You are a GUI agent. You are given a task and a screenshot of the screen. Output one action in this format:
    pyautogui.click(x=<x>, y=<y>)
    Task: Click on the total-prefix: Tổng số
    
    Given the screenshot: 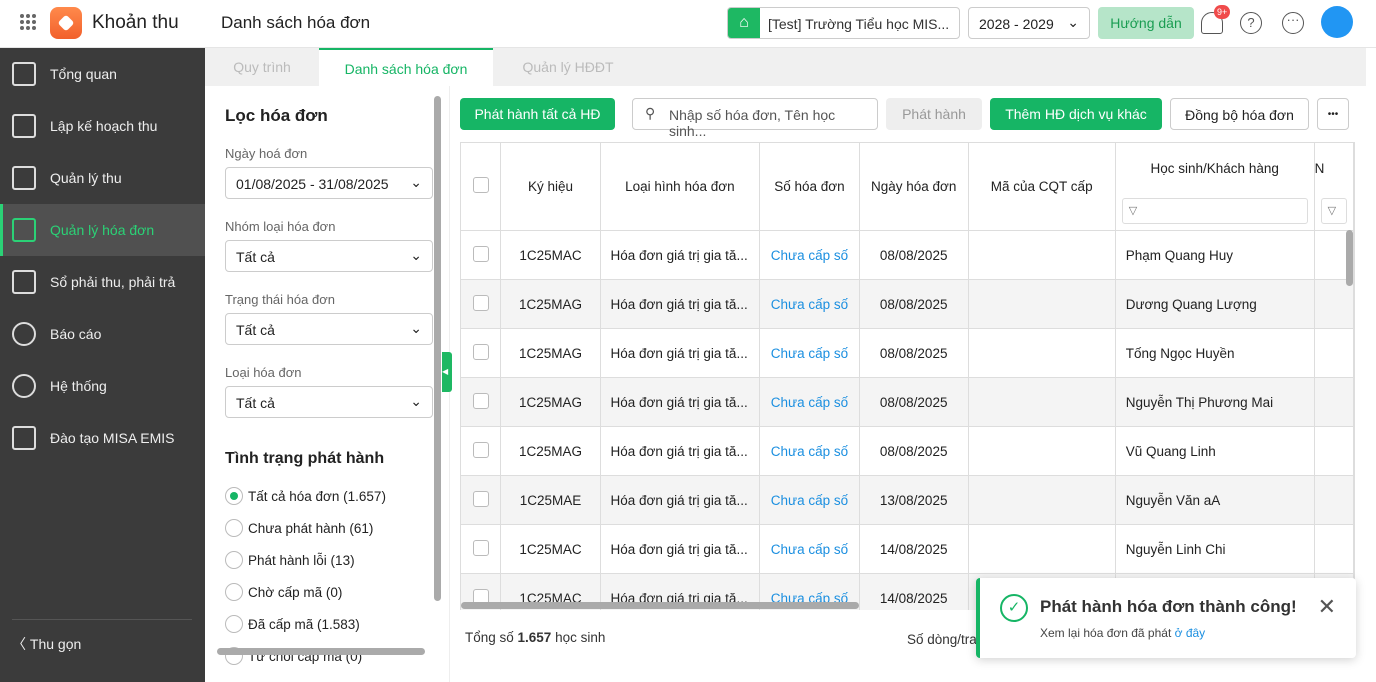 What is the action you would take?
    pyautogui.click(x=491, y=637)
    